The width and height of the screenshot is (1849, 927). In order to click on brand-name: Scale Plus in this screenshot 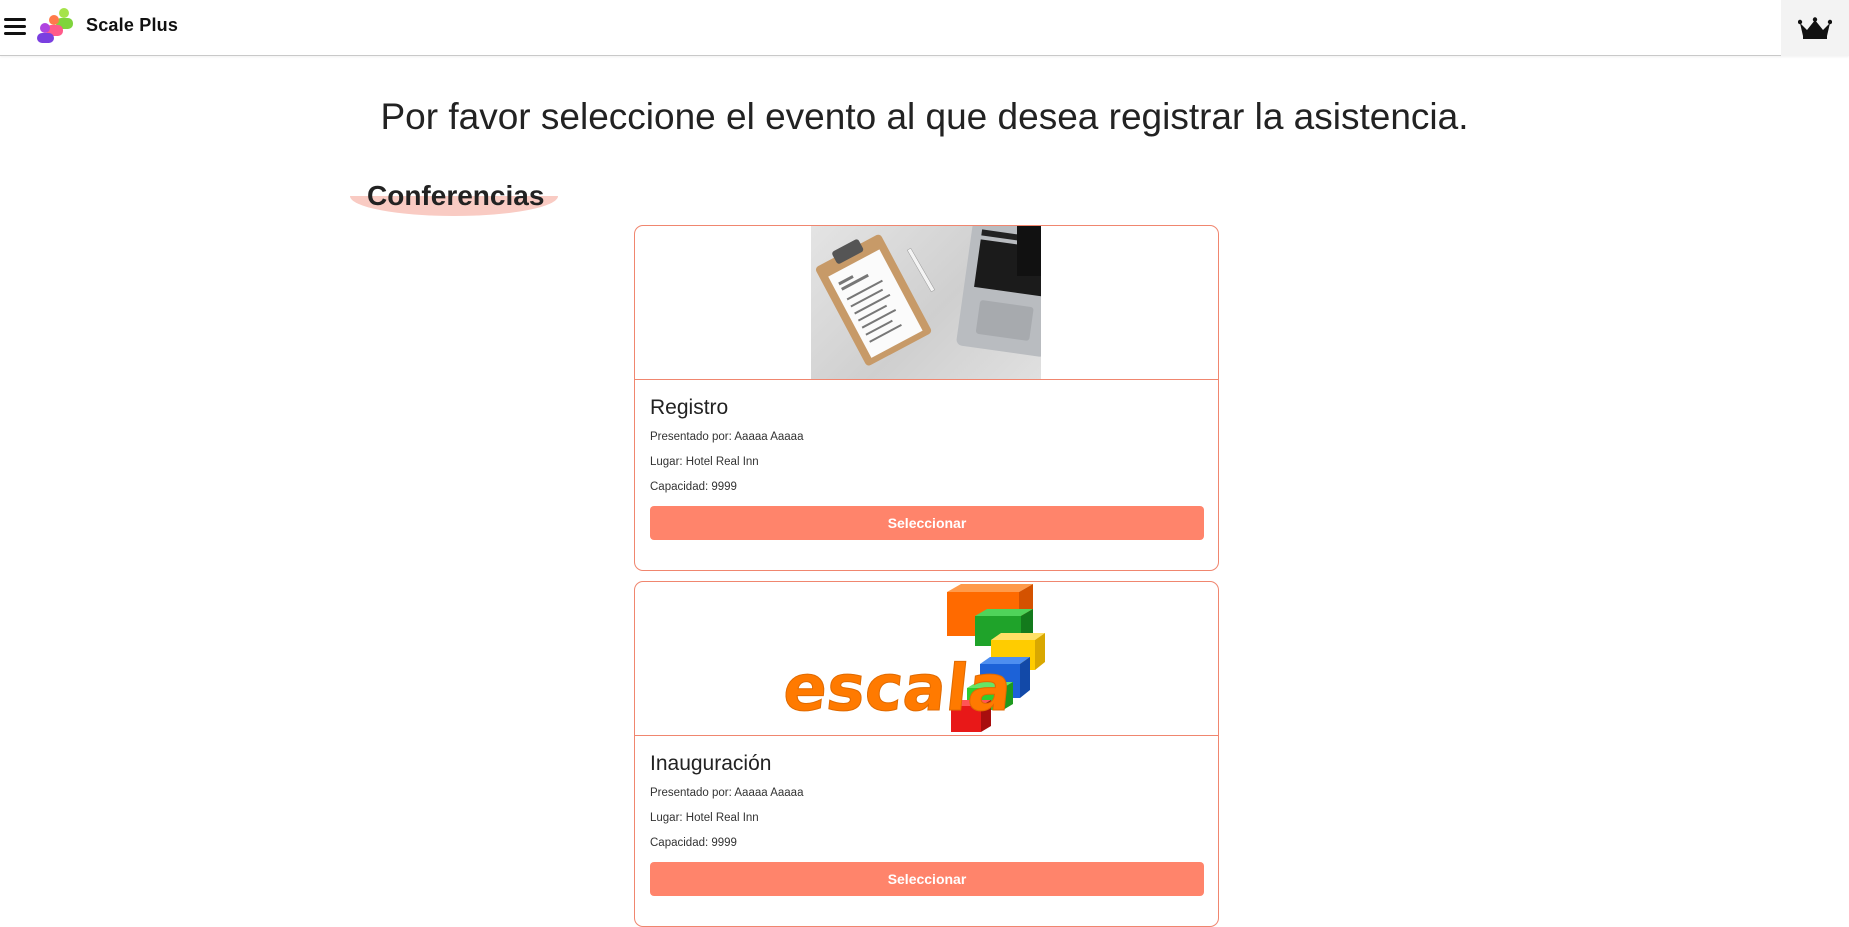, I will do `click(132, 25)`.